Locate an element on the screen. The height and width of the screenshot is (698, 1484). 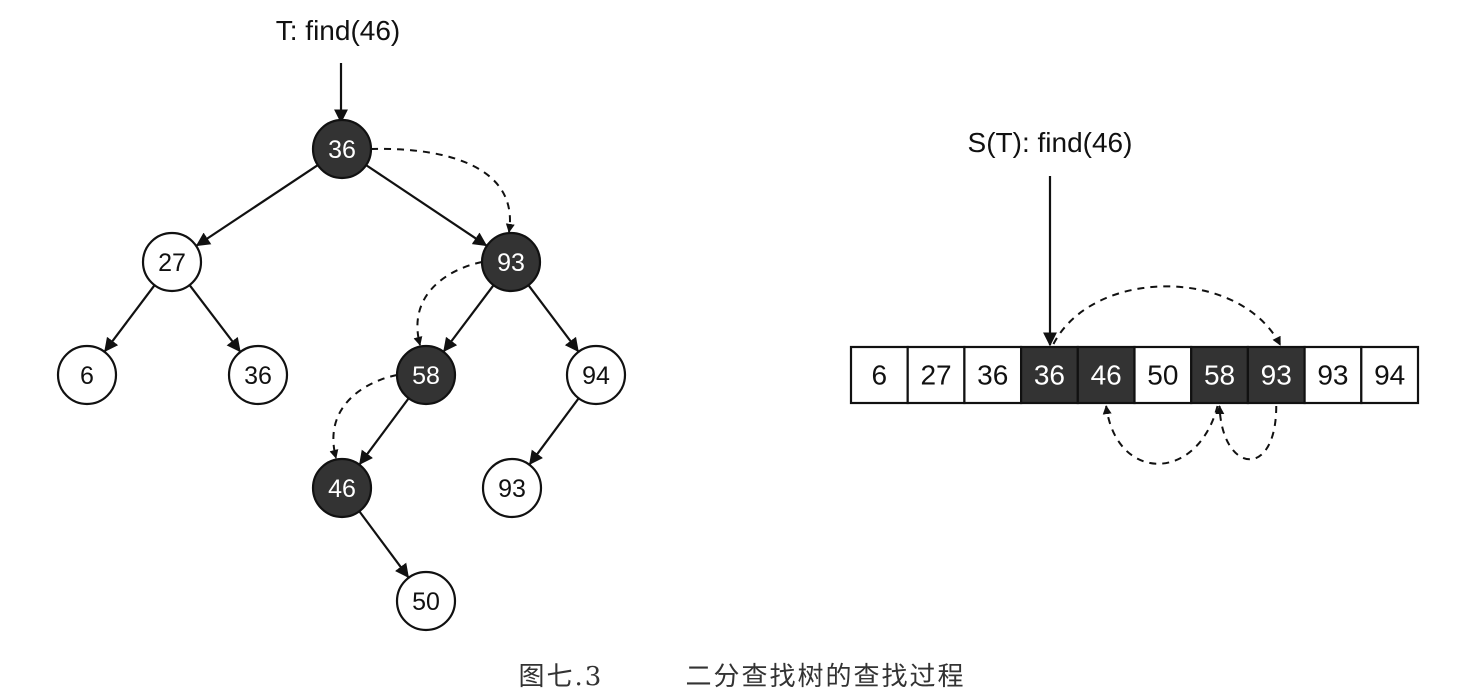
sequence-cell-value: 27 is located at coordinates (935, 375).